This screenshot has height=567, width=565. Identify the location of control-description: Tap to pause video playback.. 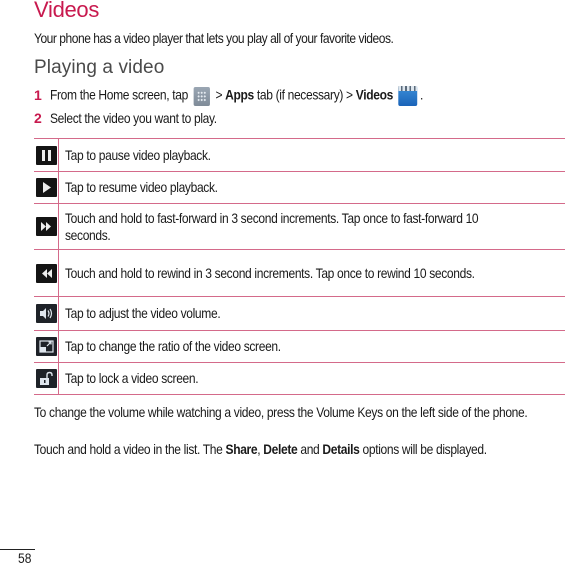
(138, 154).